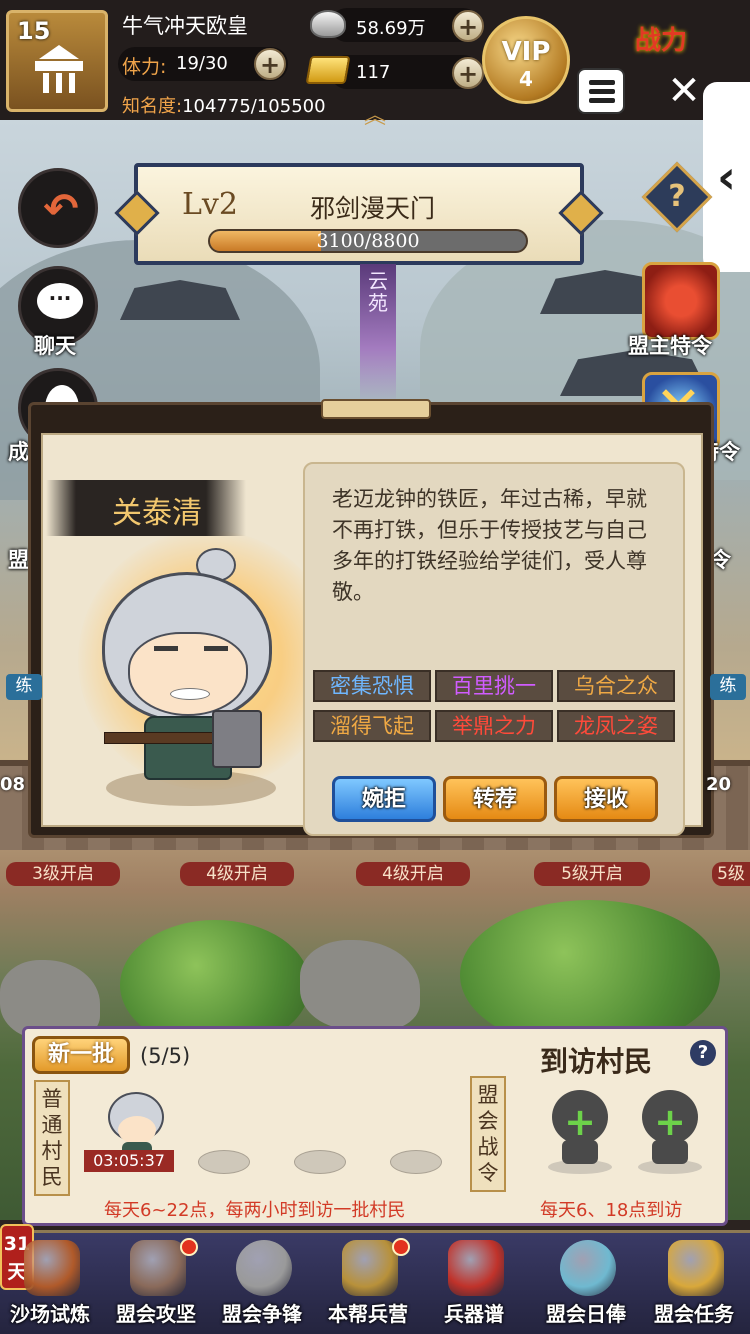  Describe the element at coordinates (375, 114) in the screenshot. I see `chevron-up-icon: ︽` at that location.